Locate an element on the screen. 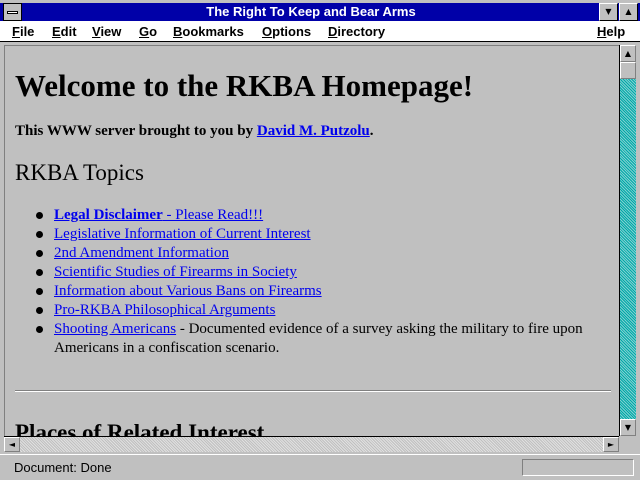 The width and height of the screenshot is (640, 480). topic-link-suffix: - Please Read!!! is located at coordinates (213, 215).